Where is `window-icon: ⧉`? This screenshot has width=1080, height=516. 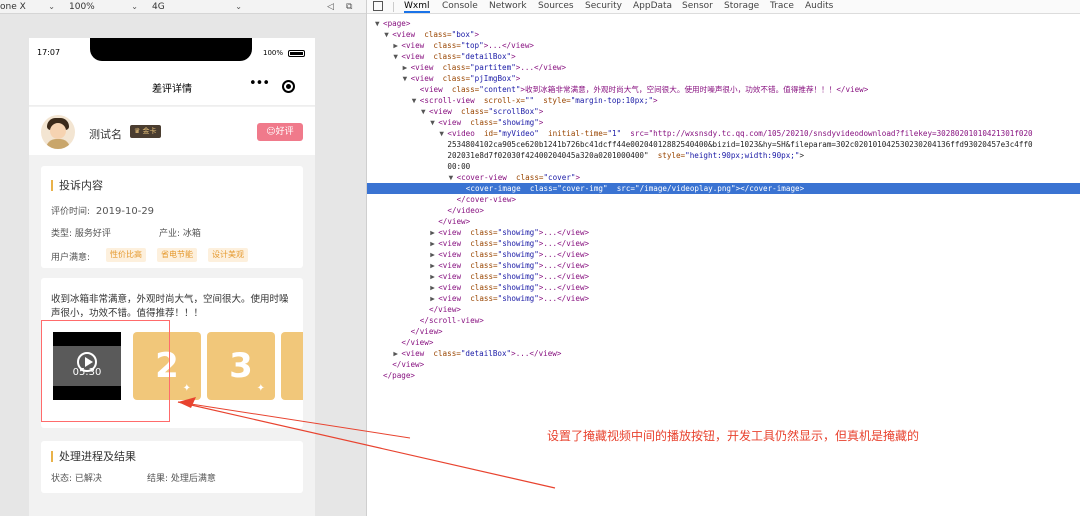
window-icon: ⧉ is located at coordinates (349, 7).